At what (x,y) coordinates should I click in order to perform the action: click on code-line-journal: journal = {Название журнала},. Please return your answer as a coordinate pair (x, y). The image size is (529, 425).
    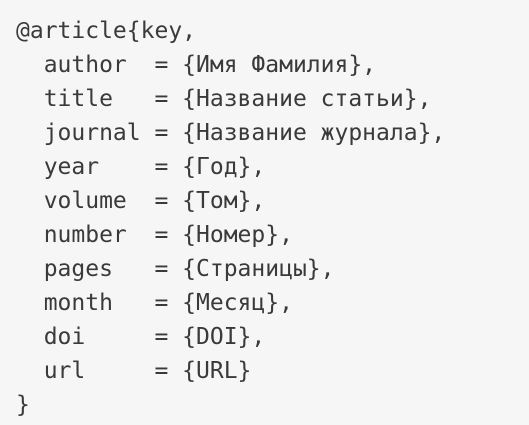
    Looking at the image, I should click on (231, 133).